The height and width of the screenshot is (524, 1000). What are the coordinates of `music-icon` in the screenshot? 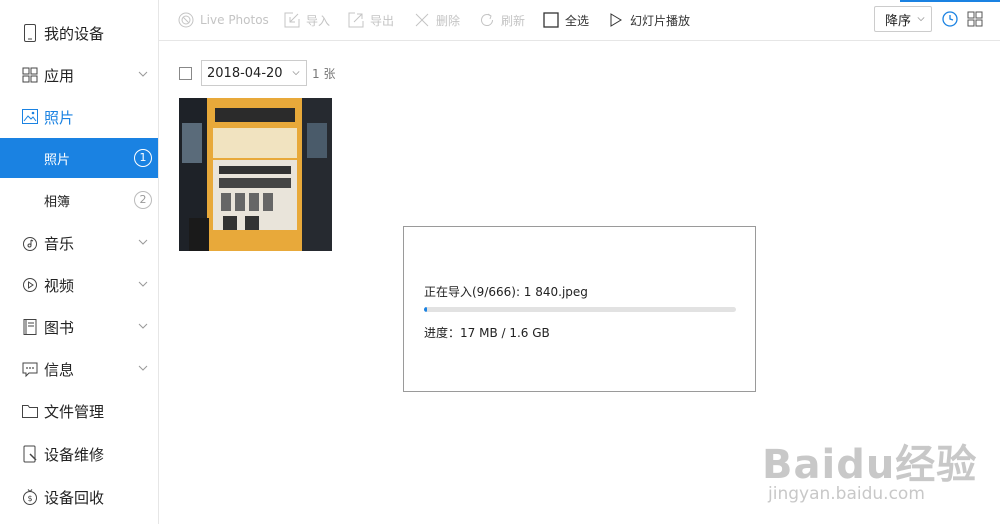 It's located at (30, 244).